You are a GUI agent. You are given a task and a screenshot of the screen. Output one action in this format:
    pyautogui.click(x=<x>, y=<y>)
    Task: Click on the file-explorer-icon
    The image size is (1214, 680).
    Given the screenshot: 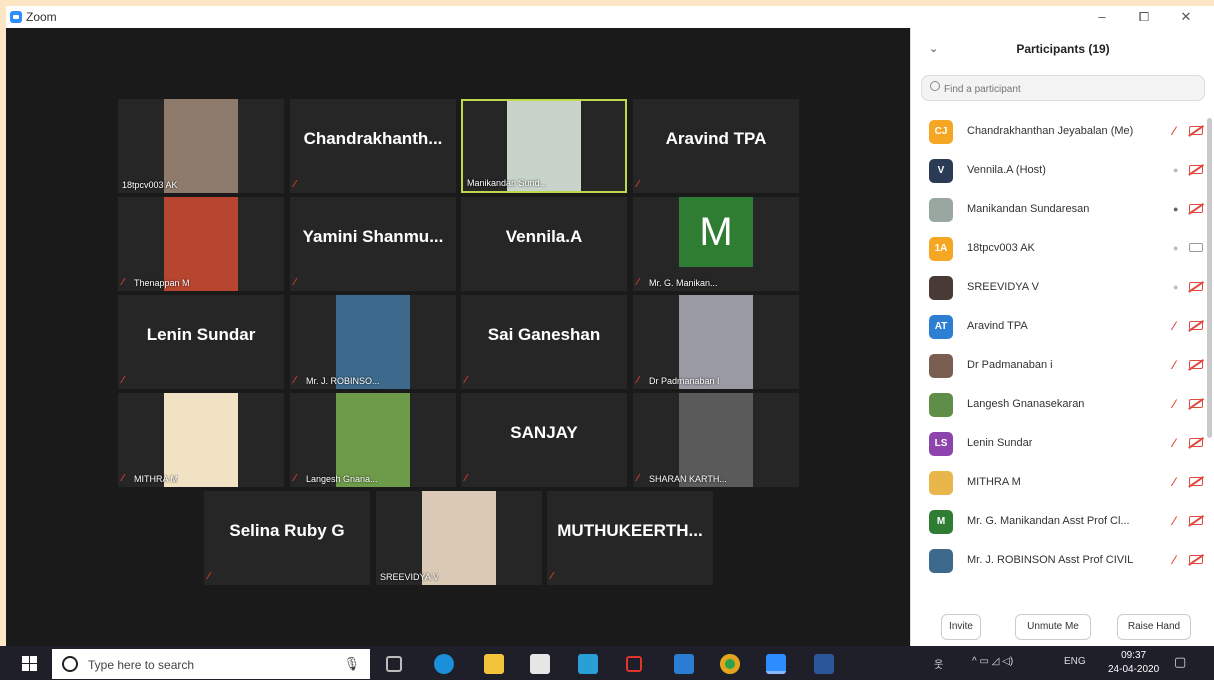 What is the action you would take?
    pyautogui.click(x=494, y=664)
    